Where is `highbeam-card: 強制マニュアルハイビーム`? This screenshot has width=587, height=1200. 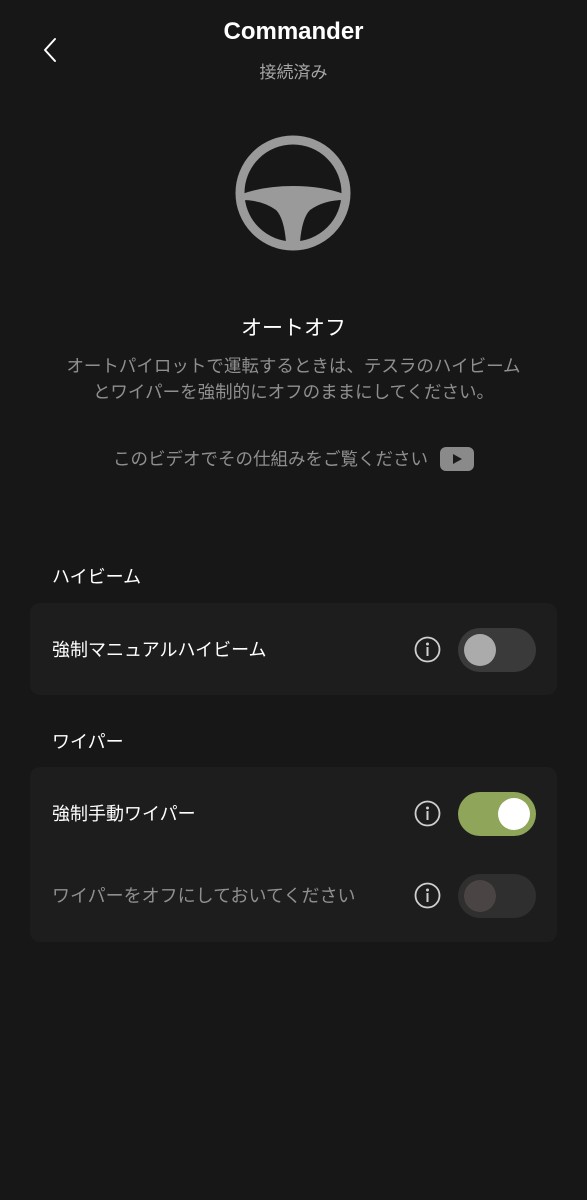 highbeam-card: 強制マニュアルハイビーム is located at coordinates (293, 649).